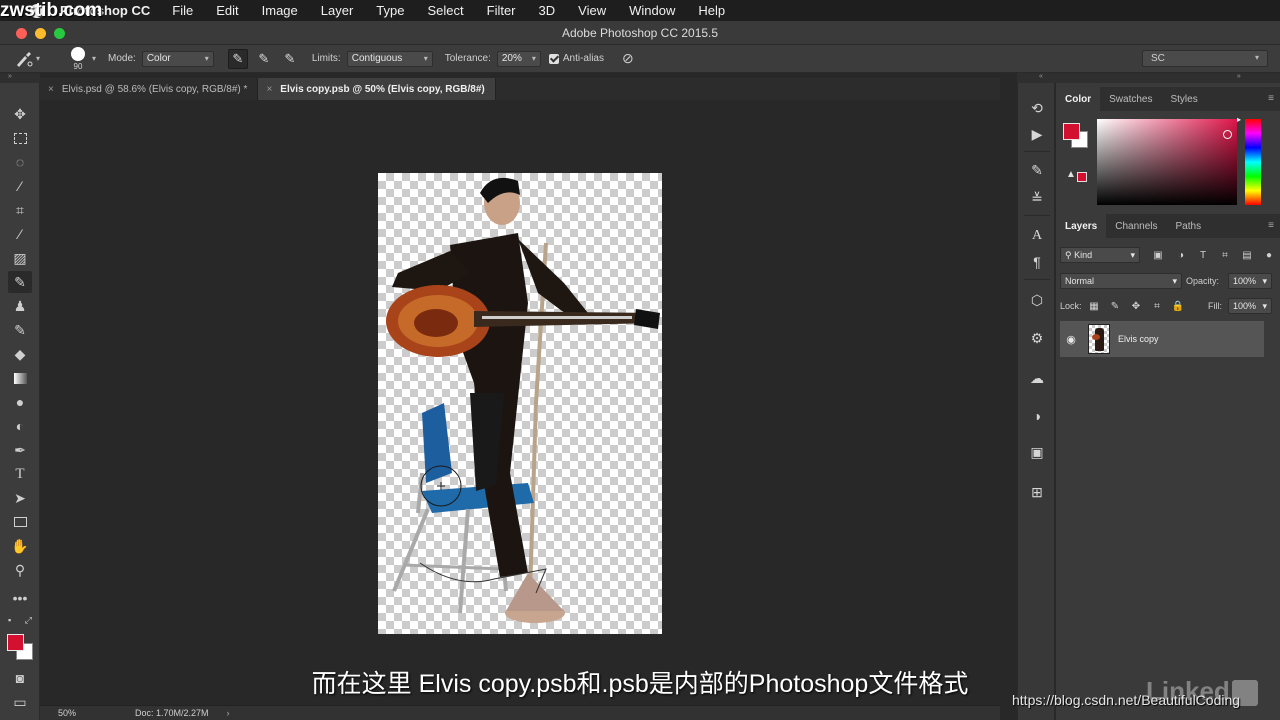 The image size is (1280, 720). What do you see at coordinates (337, 10) in the screenshot?
I see `menu-layer: Layer` at bounding box center [337, 10].